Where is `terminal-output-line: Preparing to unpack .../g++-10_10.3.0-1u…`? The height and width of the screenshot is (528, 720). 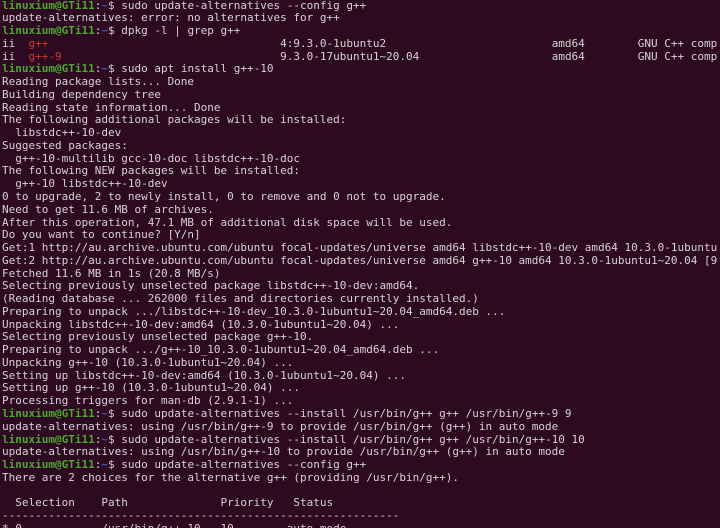
terminal-output-line: Preparing to unpack .../g++-10_10.3.0-1u… is located at coordinates (360, 350).